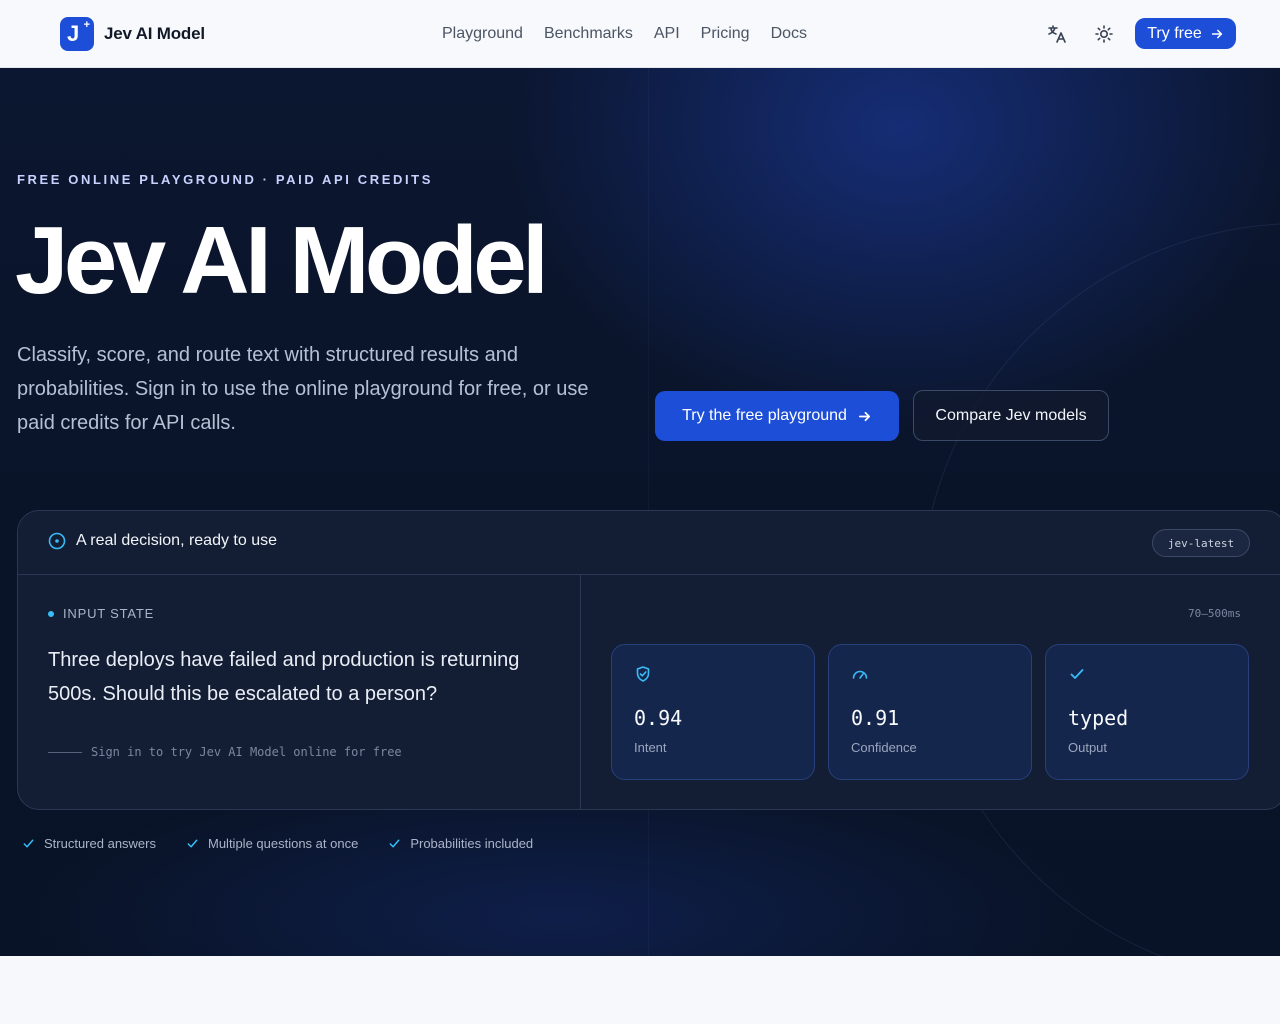 The height and width of the screenshot is (1024, 1280). I want to click on metric-label: Output, so click(1088, 747).